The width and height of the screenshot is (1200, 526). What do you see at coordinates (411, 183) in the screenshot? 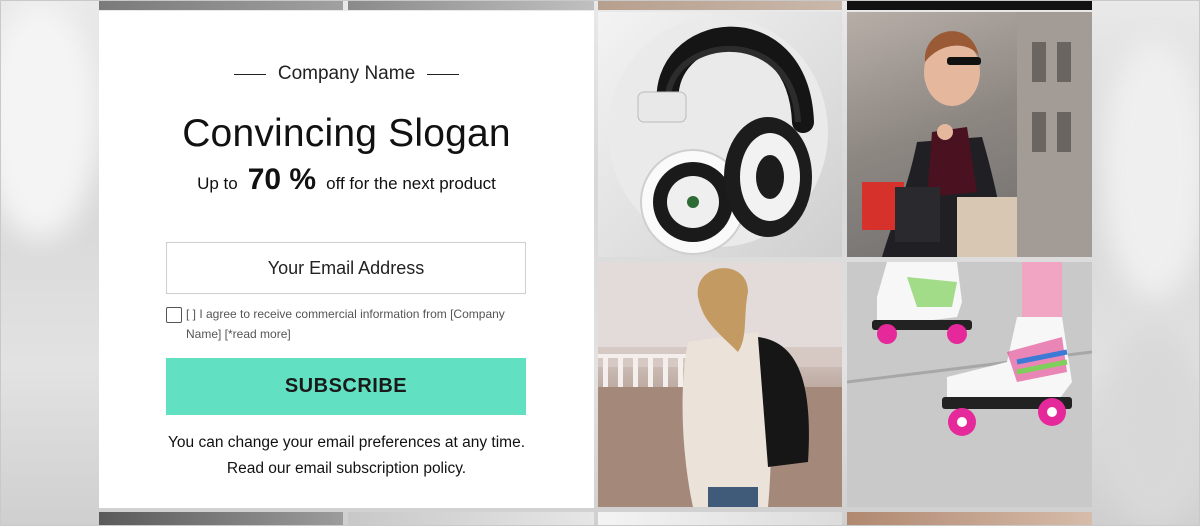
I see `offer-suffix: off for the next product` at bounding box center [411, 183].